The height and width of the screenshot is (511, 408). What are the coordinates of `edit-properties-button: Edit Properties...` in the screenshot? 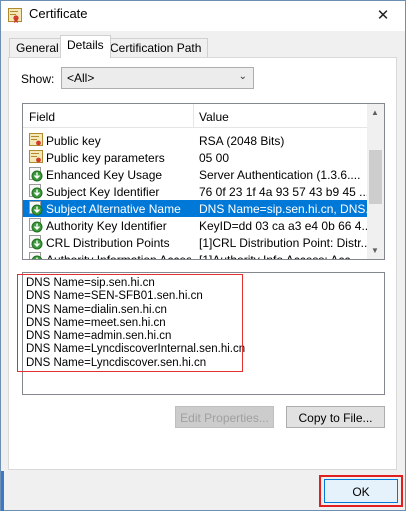 It's located at (224, 417).